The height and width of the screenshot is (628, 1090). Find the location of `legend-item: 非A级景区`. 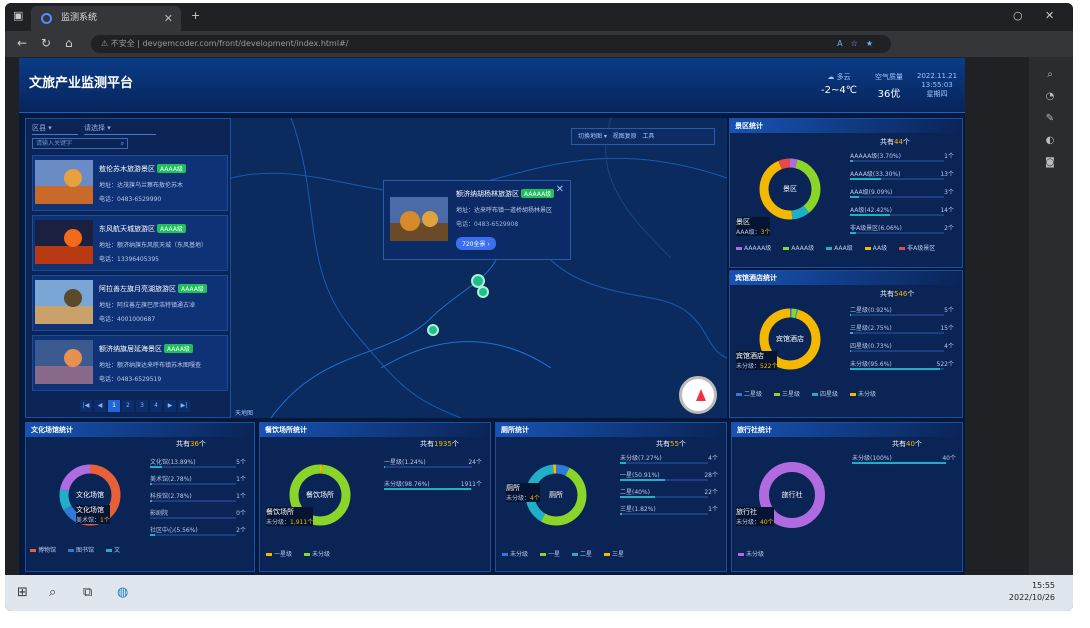

legend-item: 非A级景区 is located at coordinates (920, 248).